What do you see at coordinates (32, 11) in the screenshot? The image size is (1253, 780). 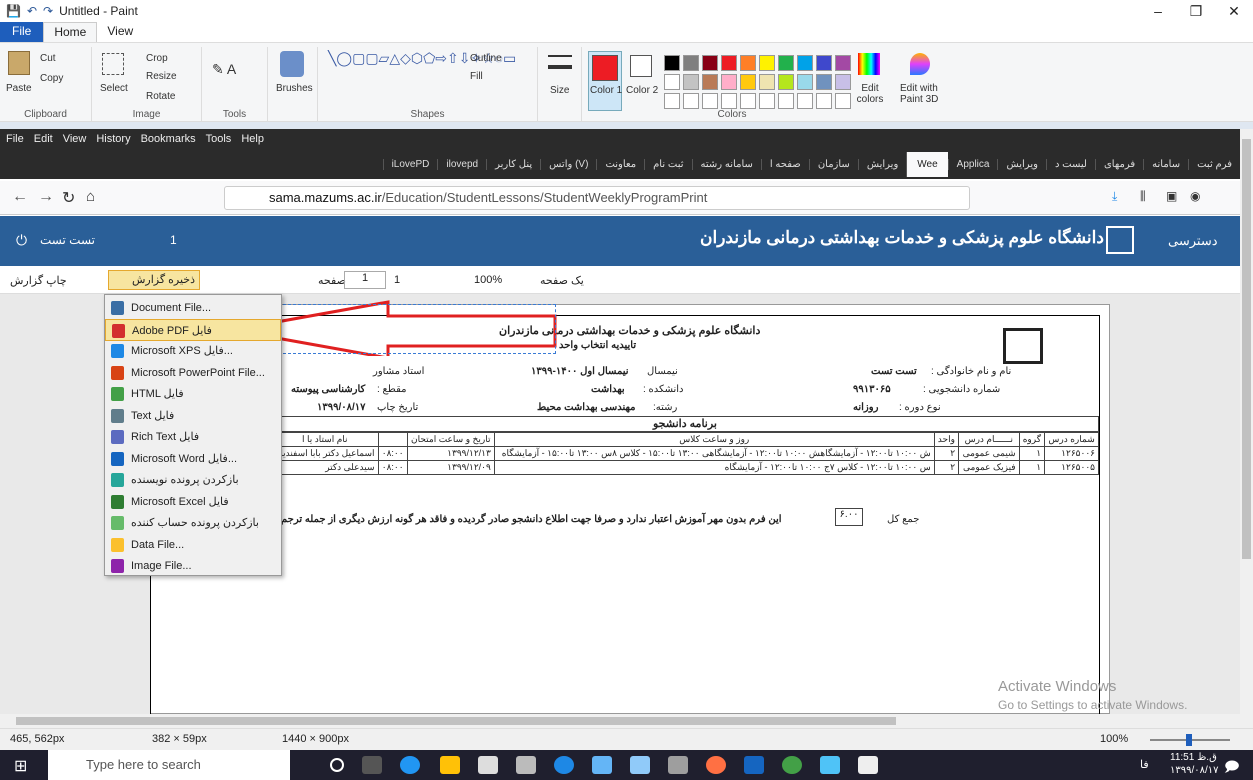 I see `undo-icon: ↶` at bounding box center [32, 11].